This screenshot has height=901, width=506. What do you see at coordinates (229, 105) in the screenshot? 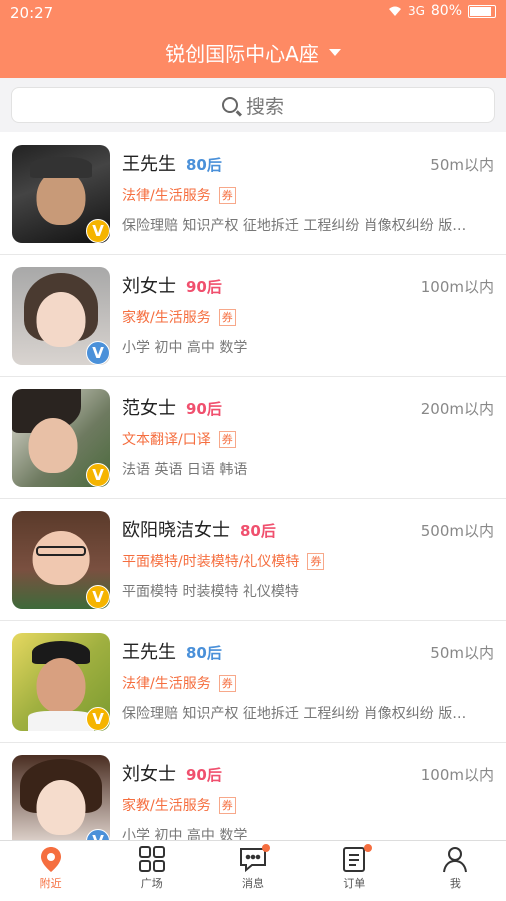
I see `search-icon` at bounding box center [229, 105].